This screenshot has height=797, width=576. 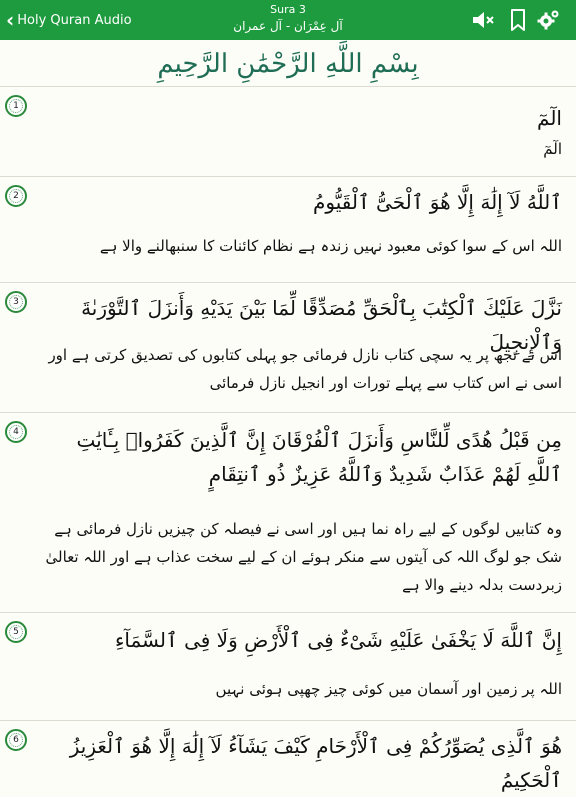 I want to click on page-title: Sura 3 آل عِمْرَان - آل عمران, so click(x=288, y=19).